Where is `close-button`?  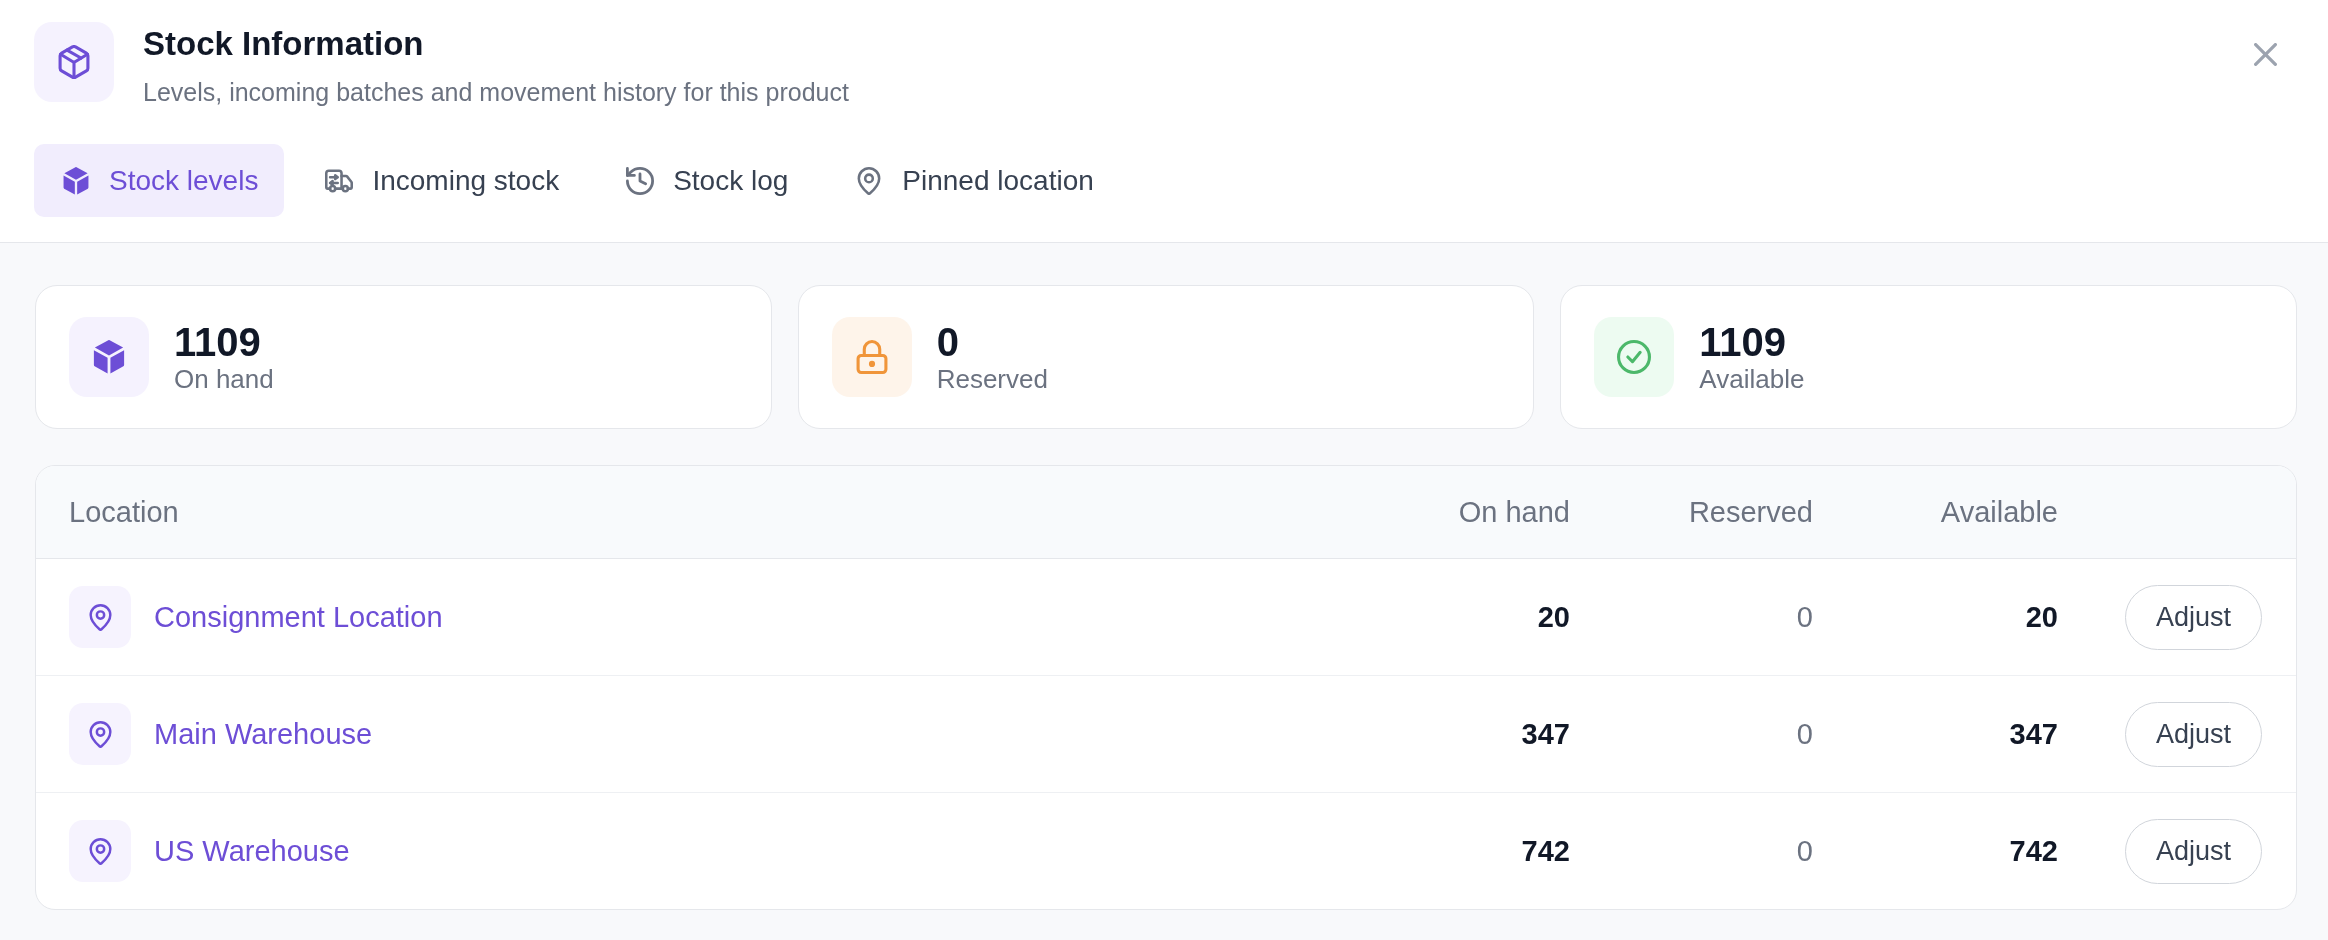 close-button is located at coordinates (2265, 54).